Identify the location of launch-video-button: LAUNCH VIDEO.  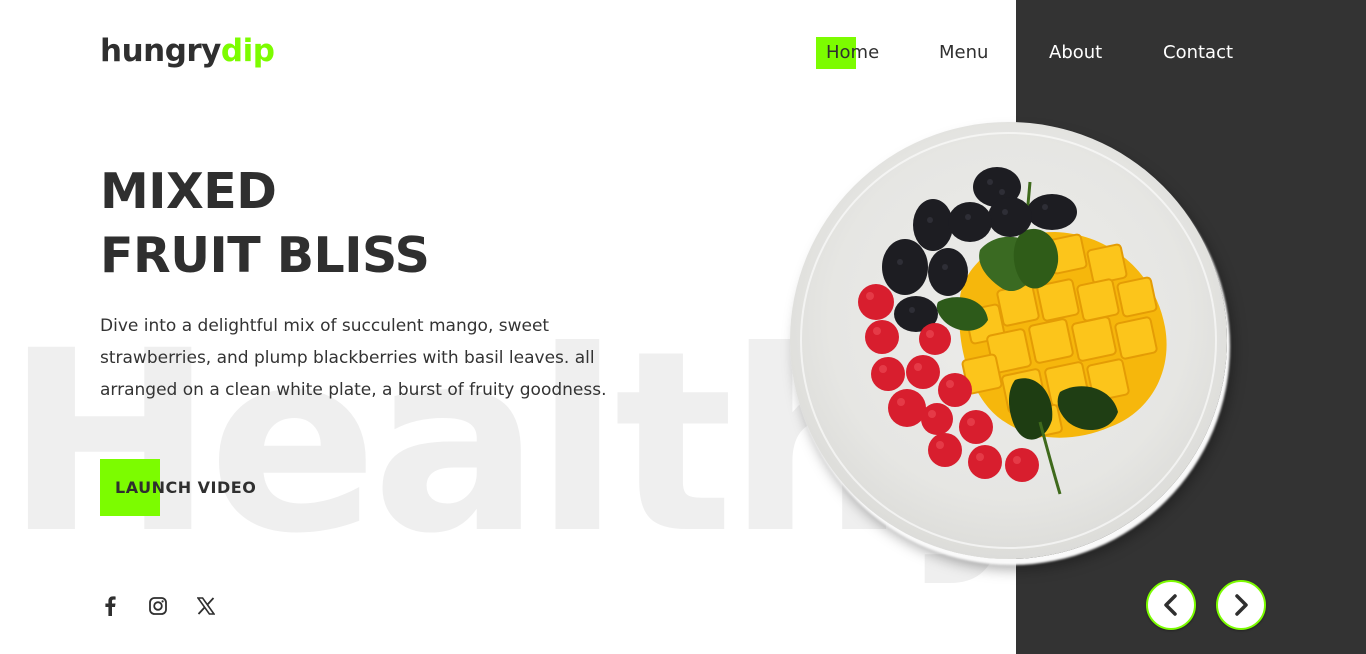
(178, 487).